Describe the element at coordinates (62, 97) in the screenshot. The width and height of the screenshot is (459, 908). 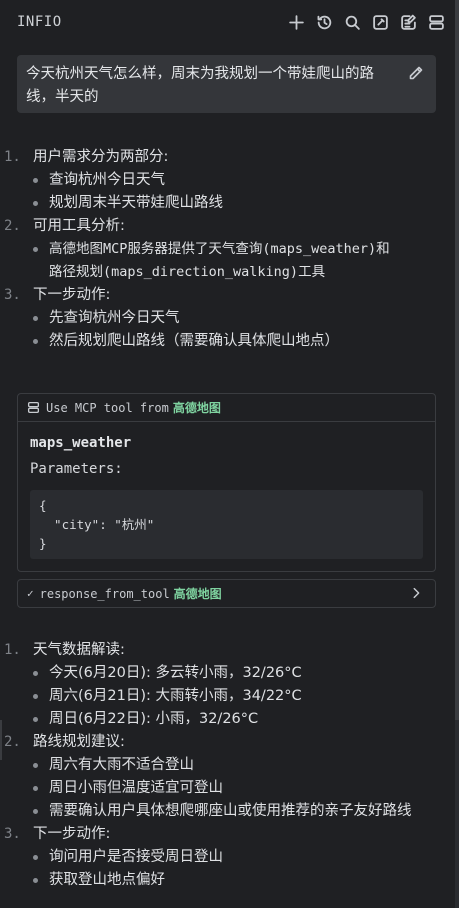
I see `user-message-line2: 线，半天的` at that location.